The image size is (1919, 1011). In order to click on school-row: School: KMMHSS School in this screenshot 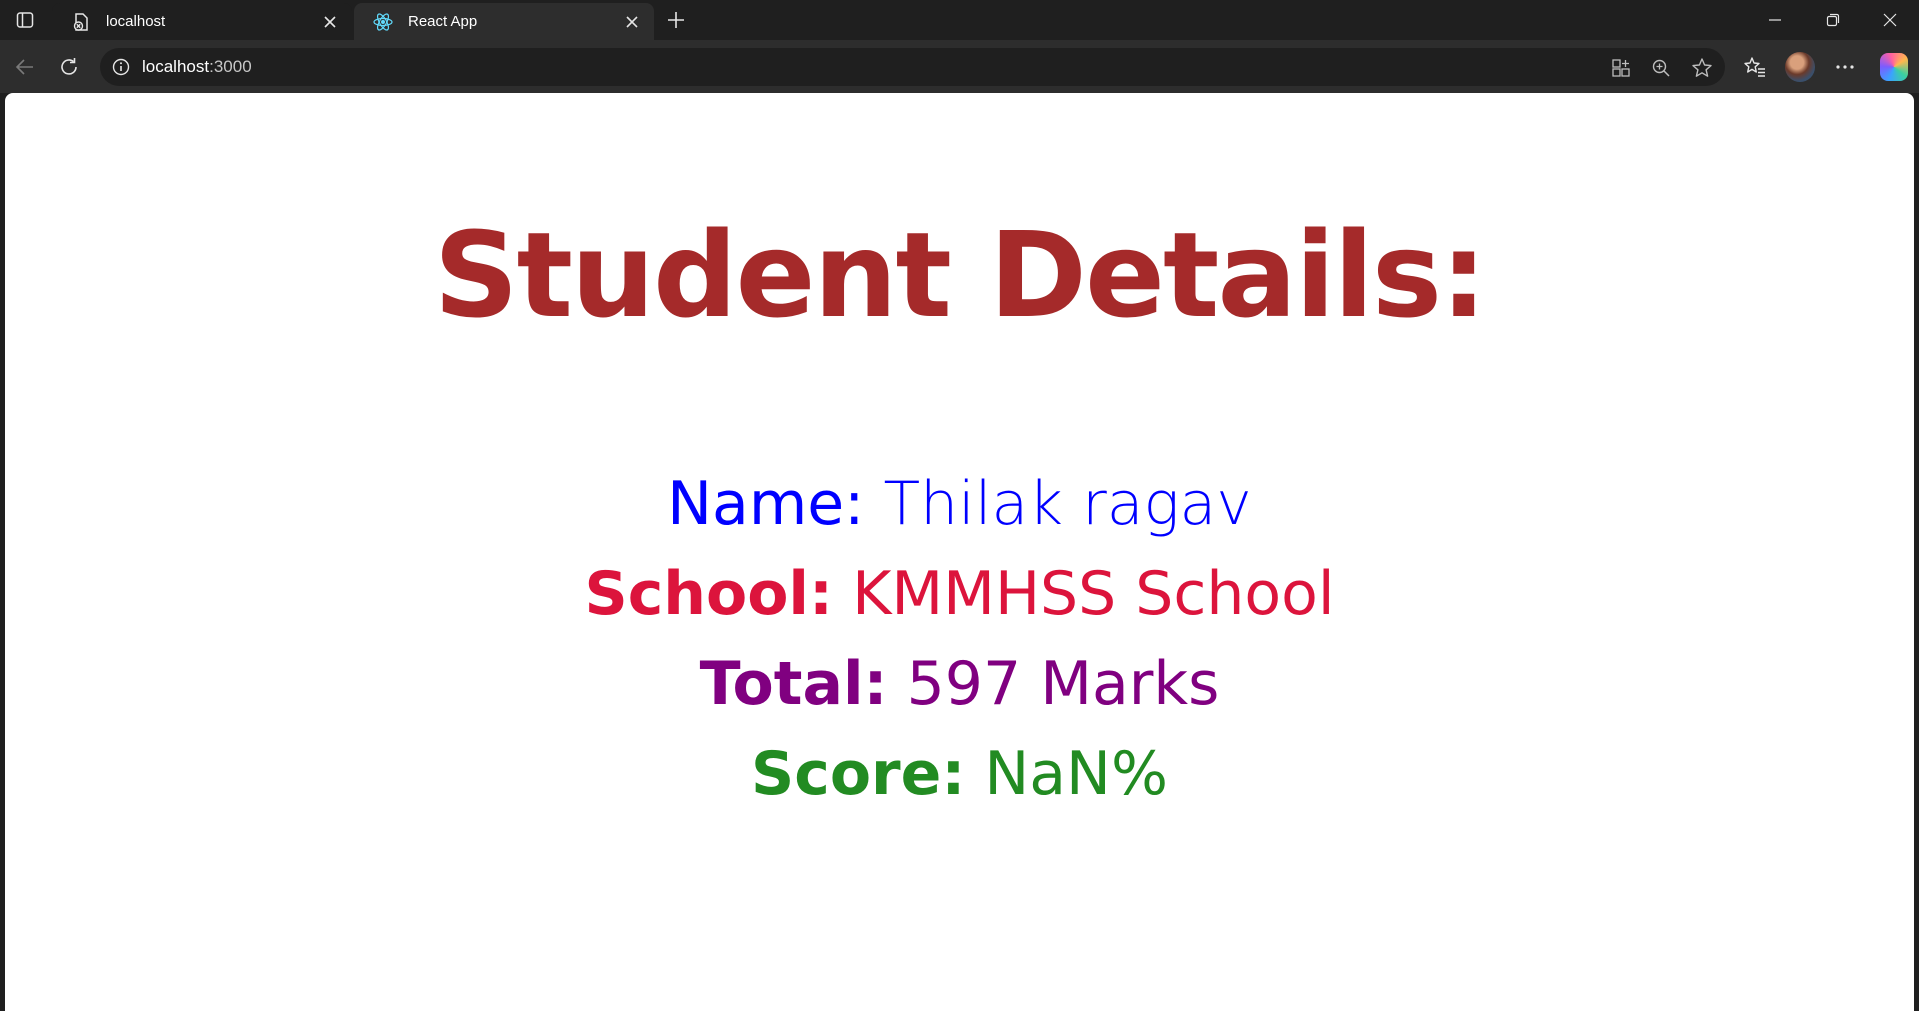, I will do `click(959, 594)`.